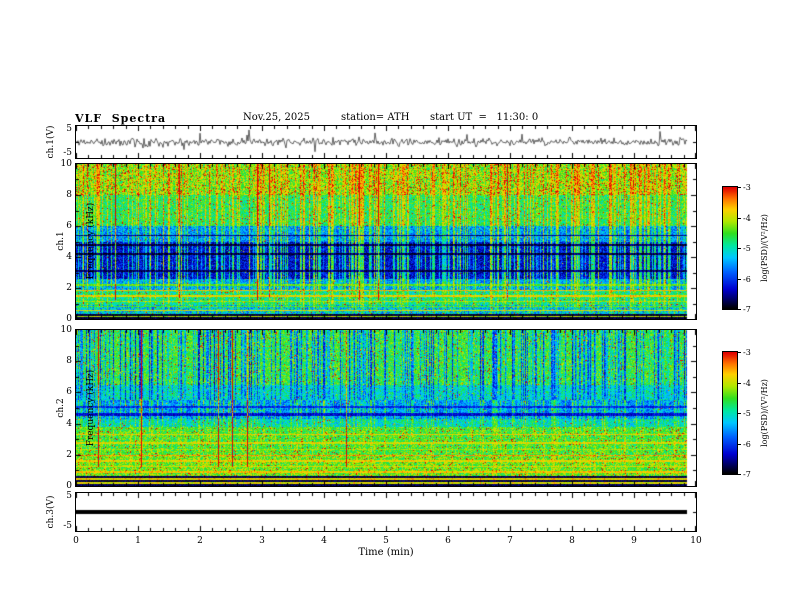 This screenshot has width=792, height=612. I want to click on x-tick-label: 2, so click(200, 541).